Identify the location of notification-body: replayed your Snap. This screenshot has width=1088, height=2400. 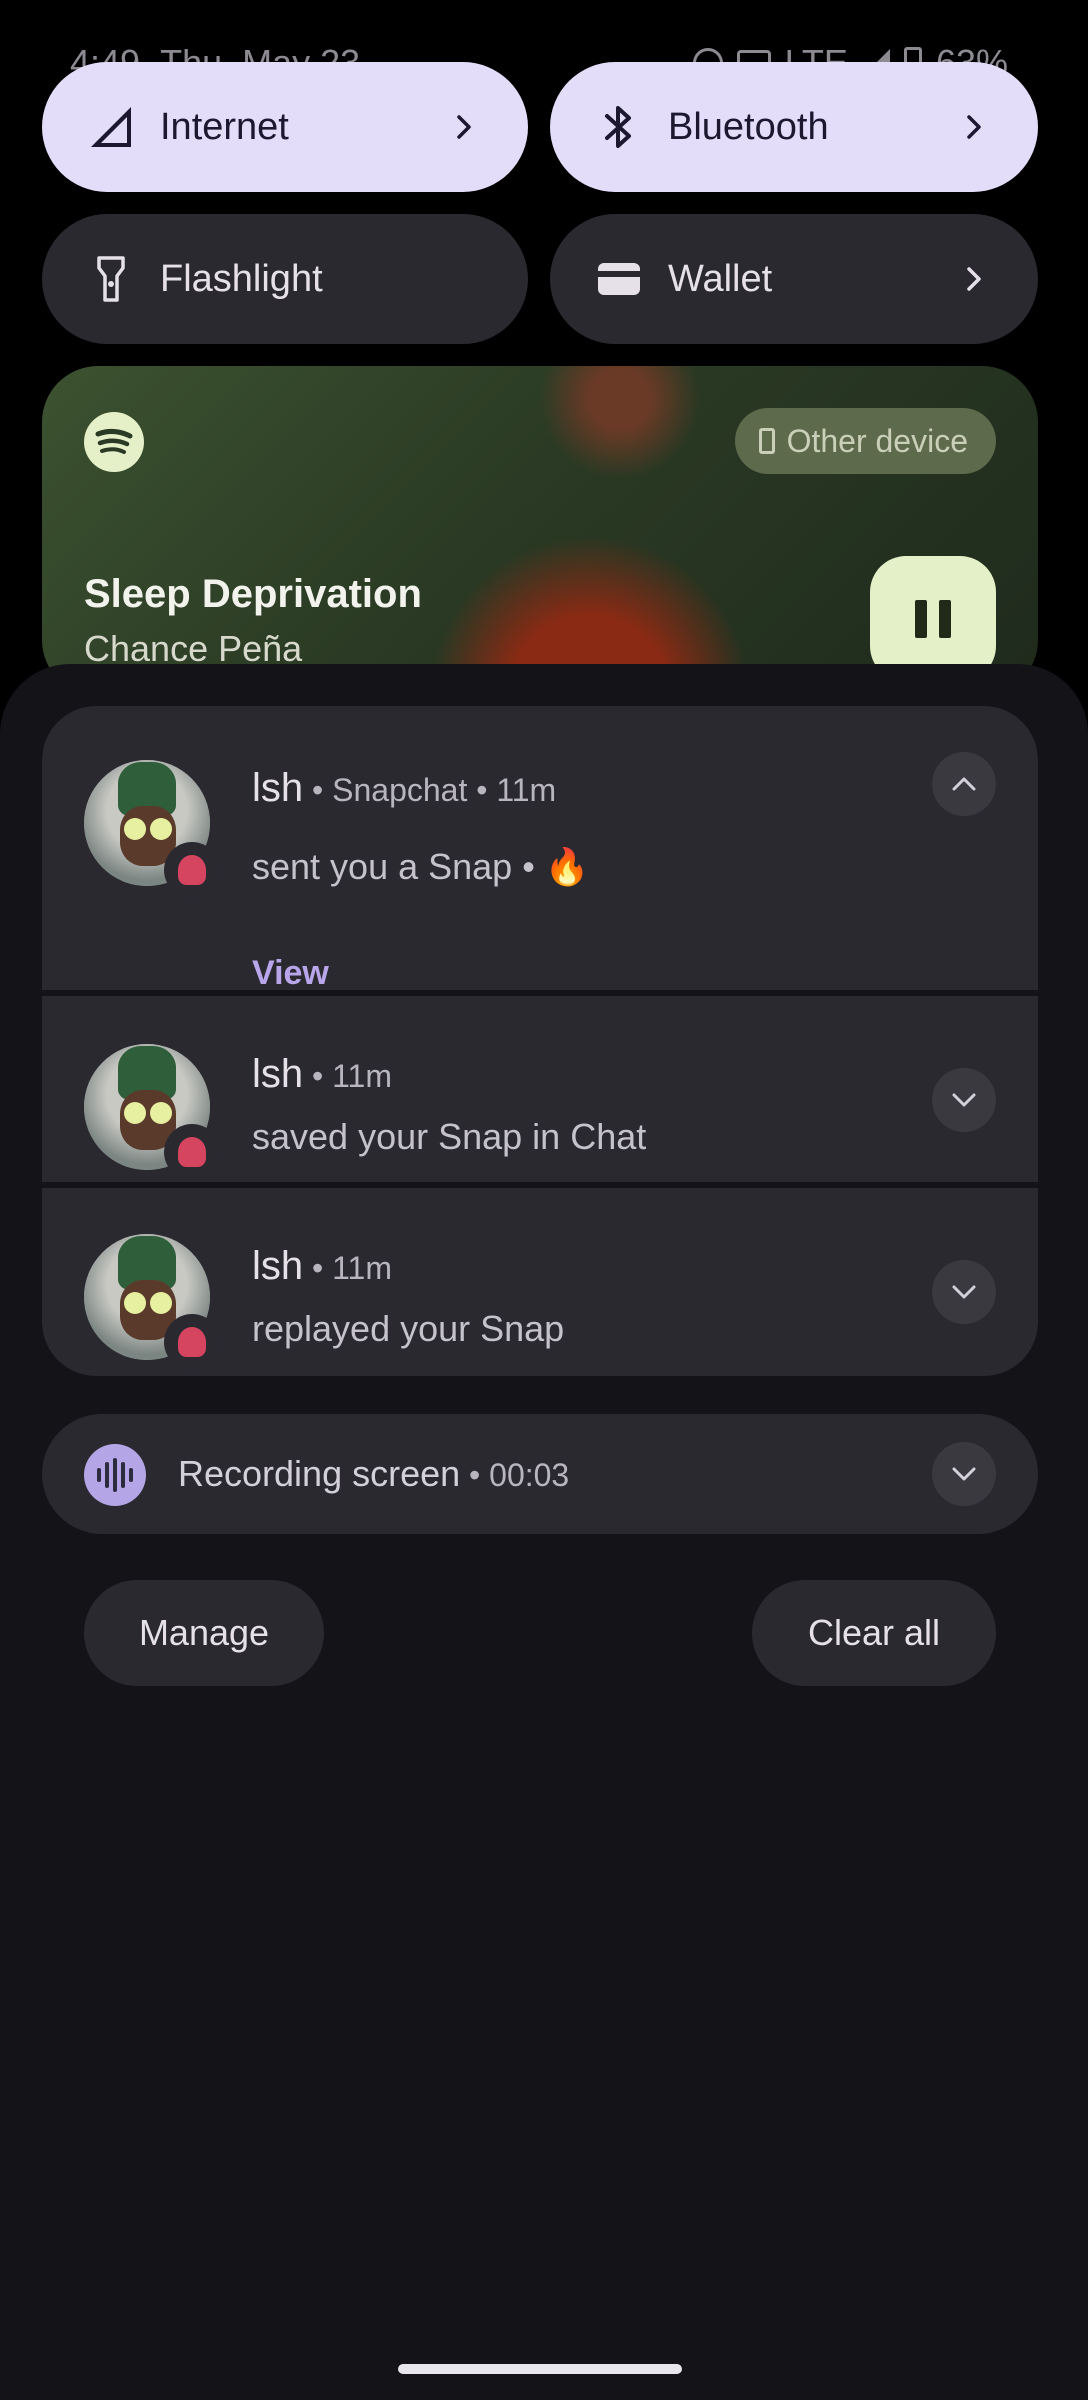
(408, 1328).